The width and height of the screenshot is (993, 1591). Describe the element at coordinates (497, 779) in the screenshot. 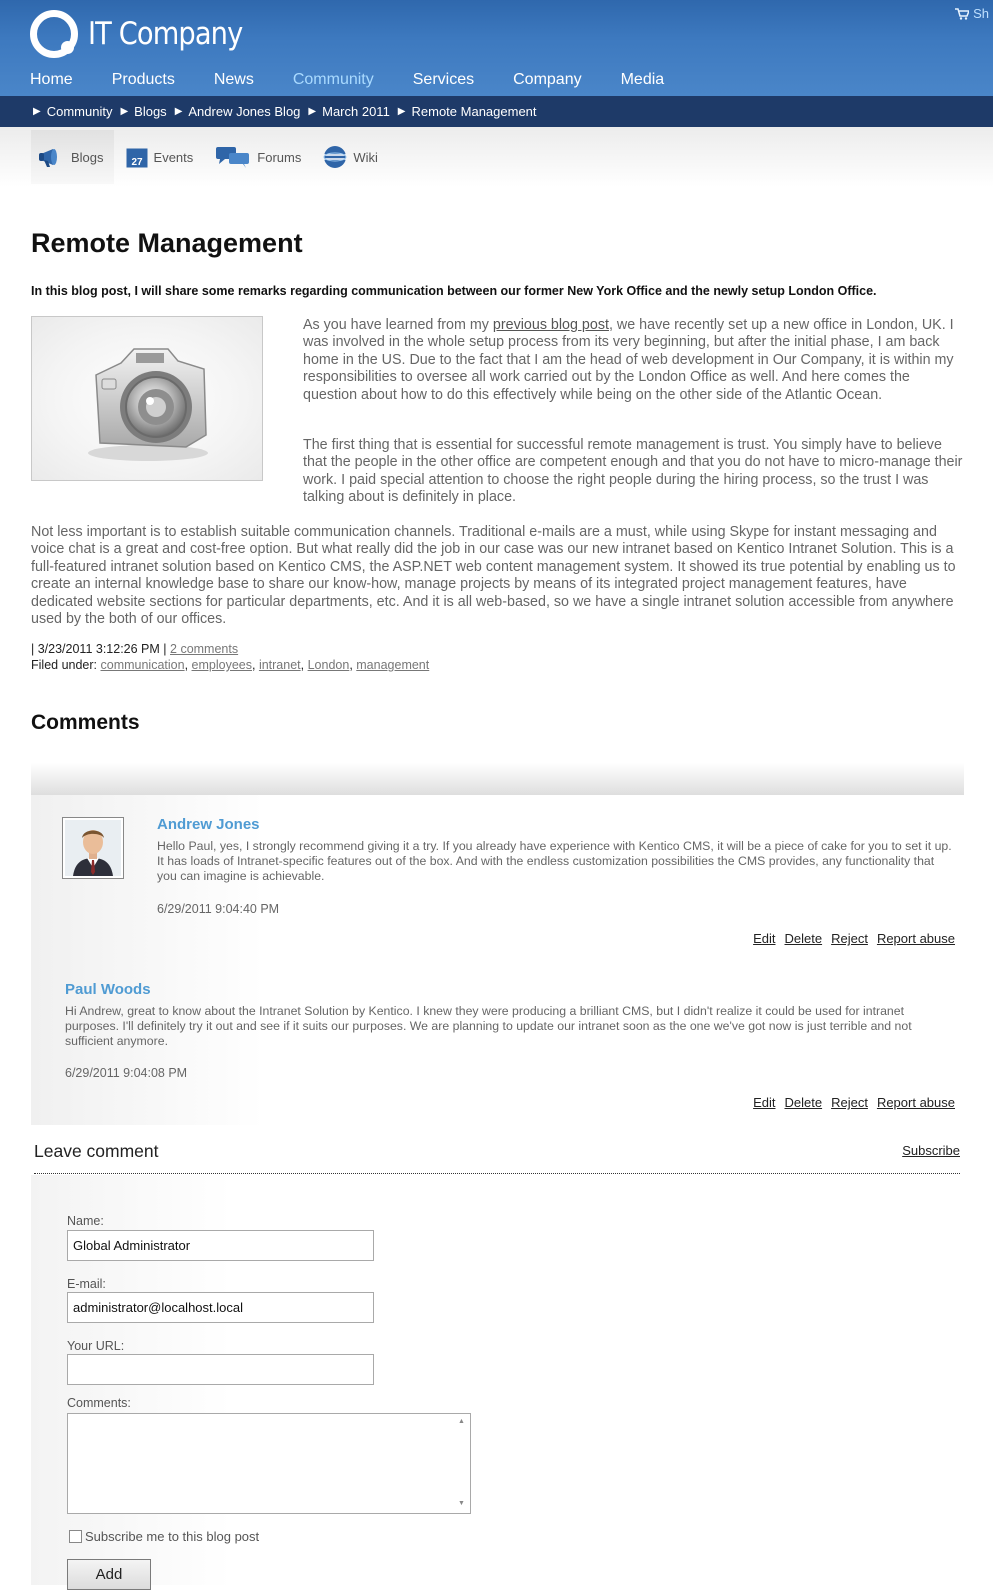

I see `comments-header-bar` at that location.